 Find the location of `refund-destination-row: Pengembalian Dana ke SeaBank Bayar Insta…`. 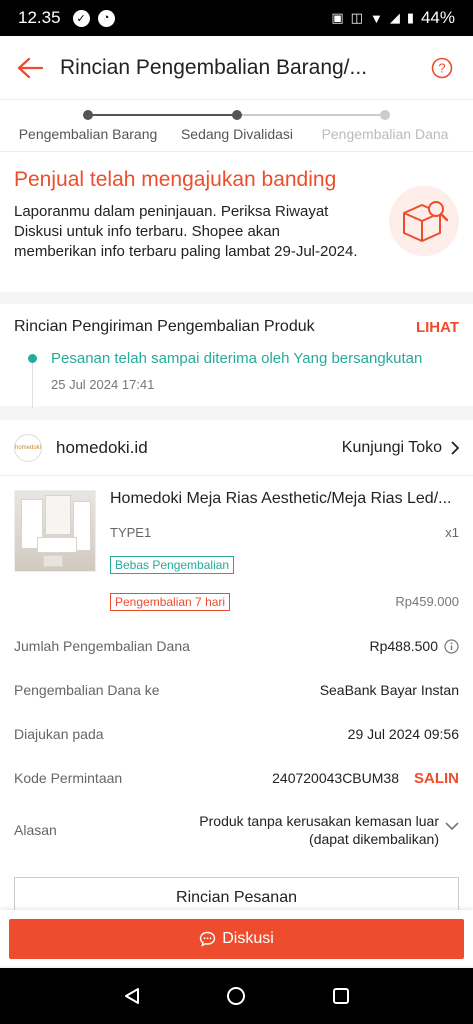

refund-destination-row: Pengembalian Dana ke SeaBank Bayar Insta… is located at coordinates (236, 690).